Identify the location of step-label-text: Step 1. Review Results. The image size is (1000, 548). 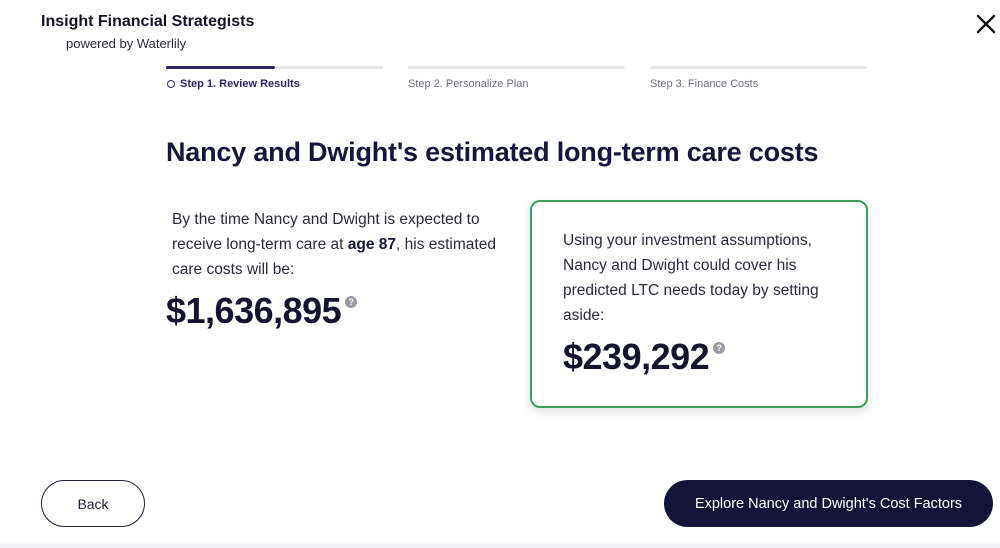
(240, 84).